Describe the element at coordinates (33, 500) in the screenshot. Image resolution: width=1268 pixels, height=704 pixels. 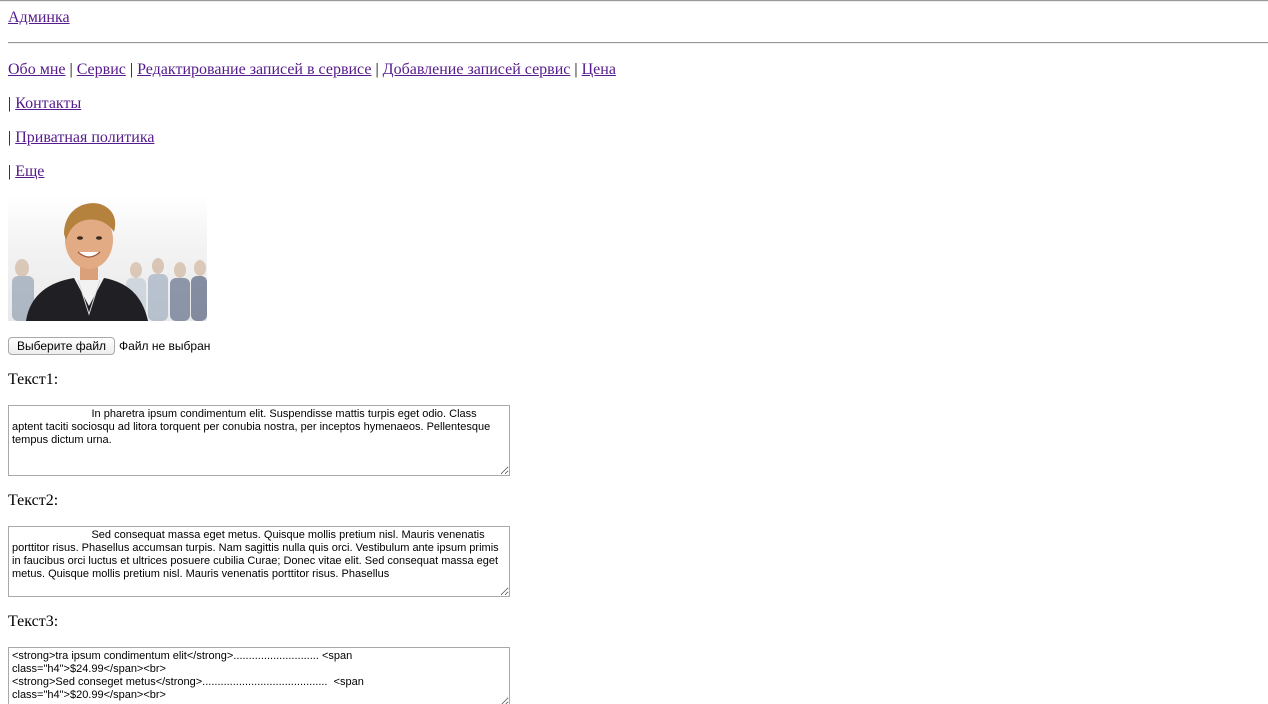
I see `text2-label: Текст2:` at that location.